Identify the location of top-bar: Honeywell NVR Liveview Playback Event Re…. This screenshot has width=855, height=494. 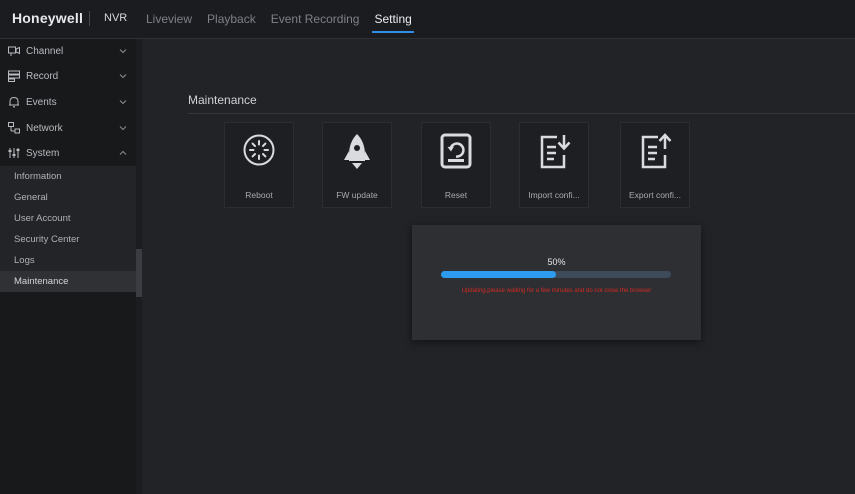
(427, 19).